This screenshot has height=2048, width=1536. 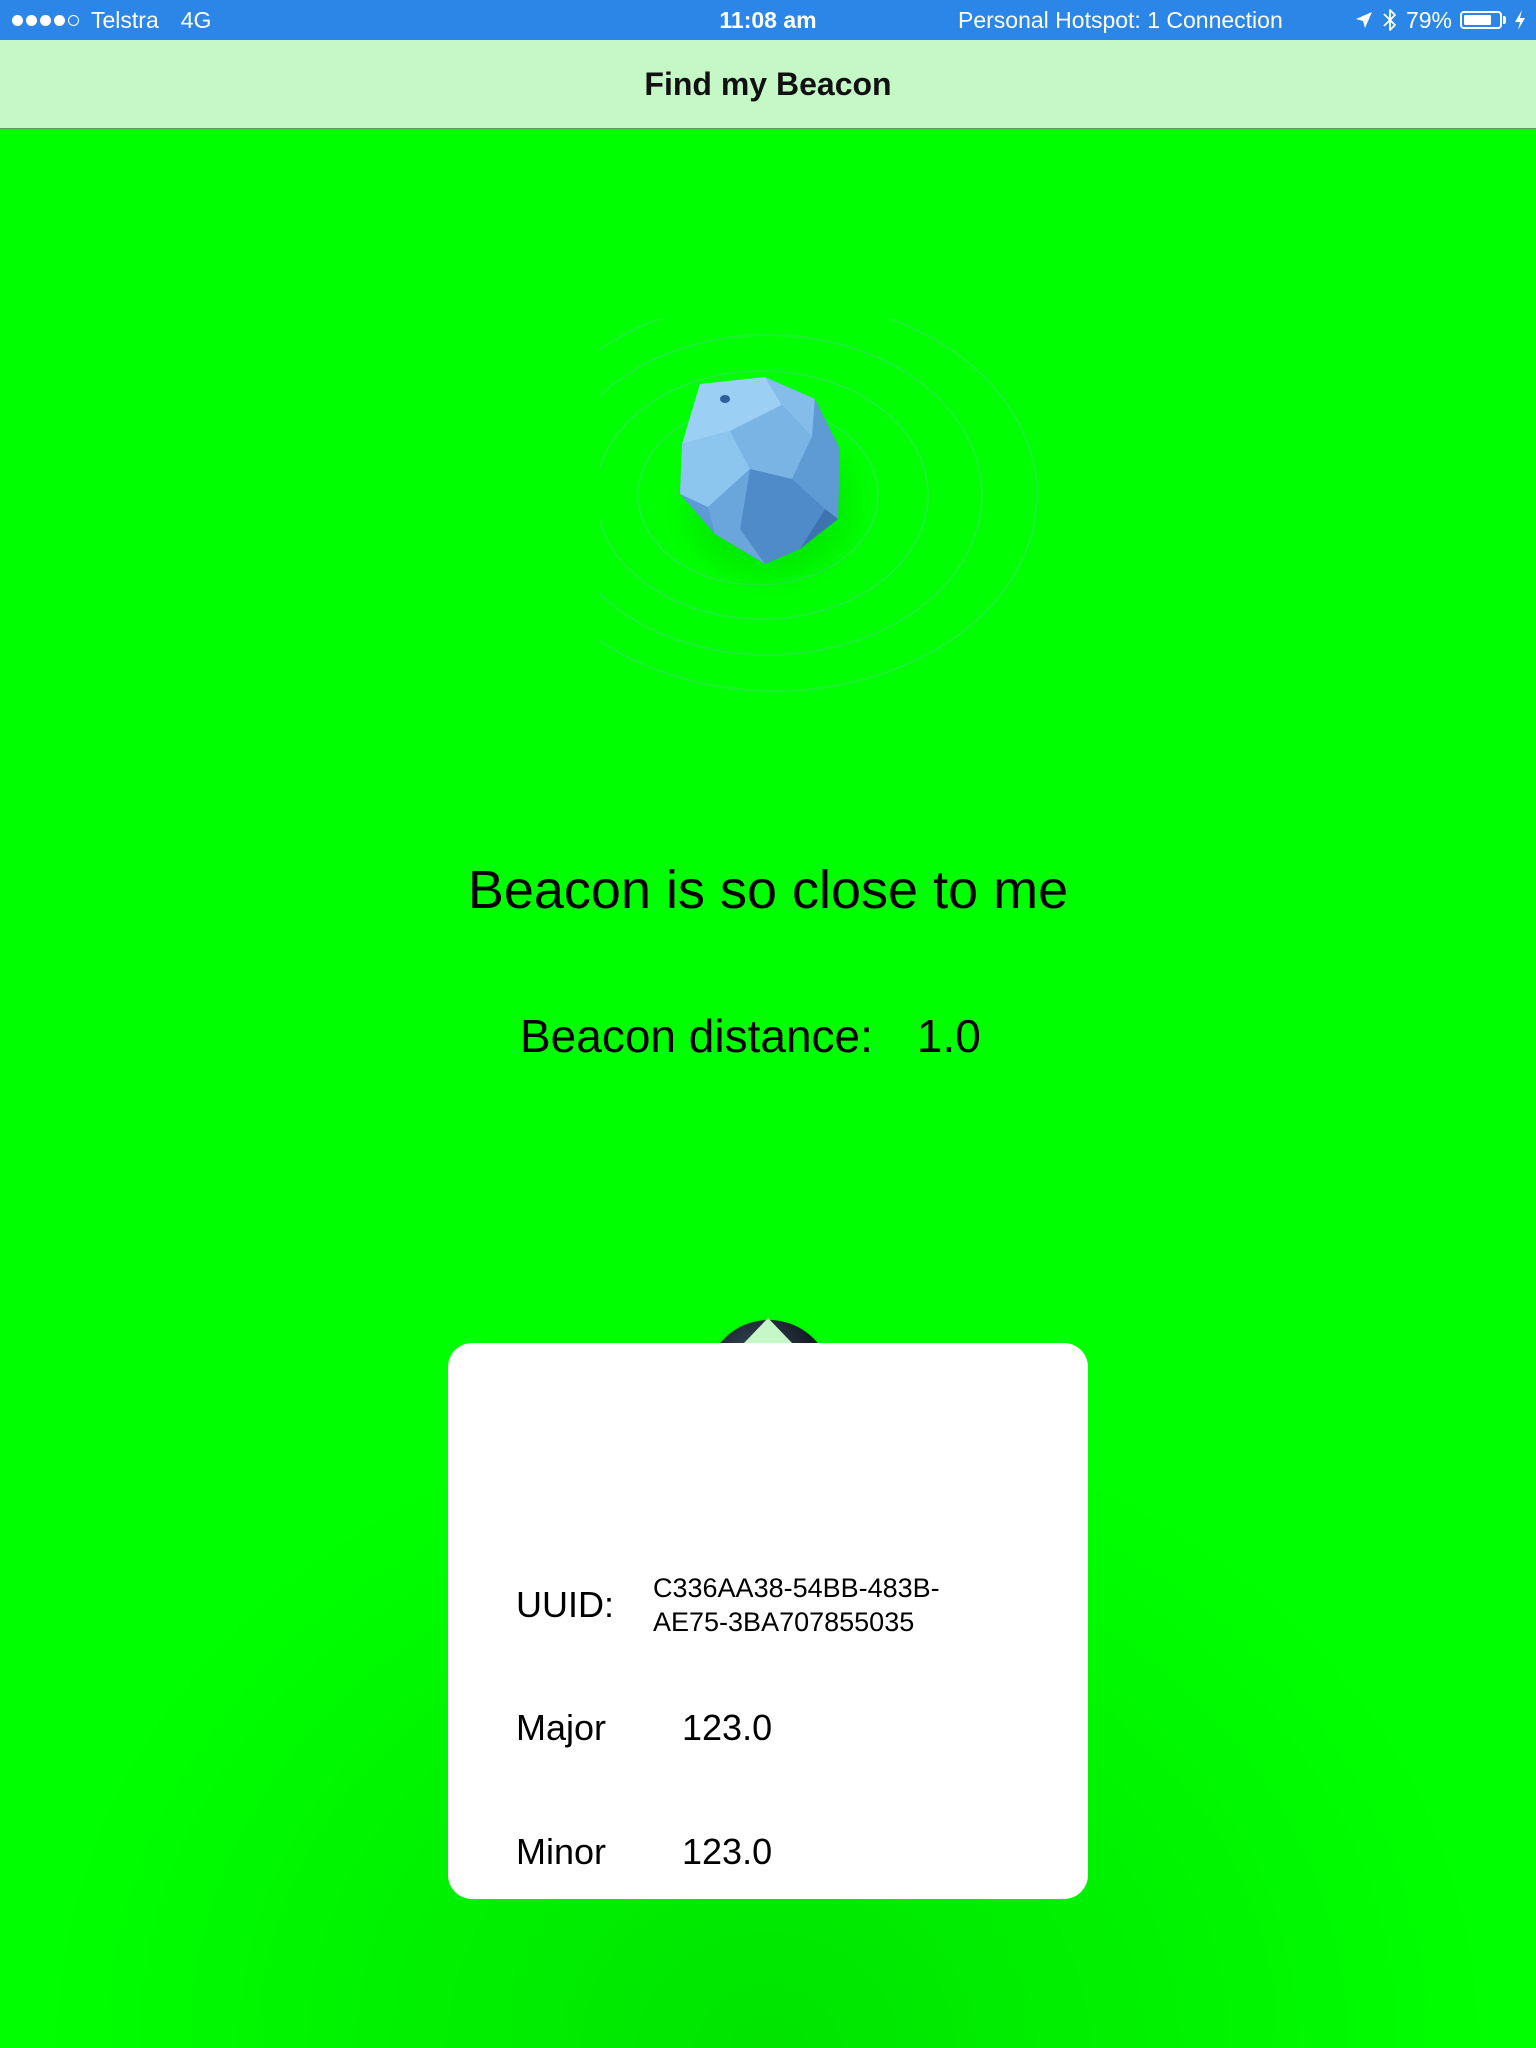 What do you see at coordinates (1428, 19) in the screenshot?
I see `battery-percent: 79%` at bounding box center [1428, 19].